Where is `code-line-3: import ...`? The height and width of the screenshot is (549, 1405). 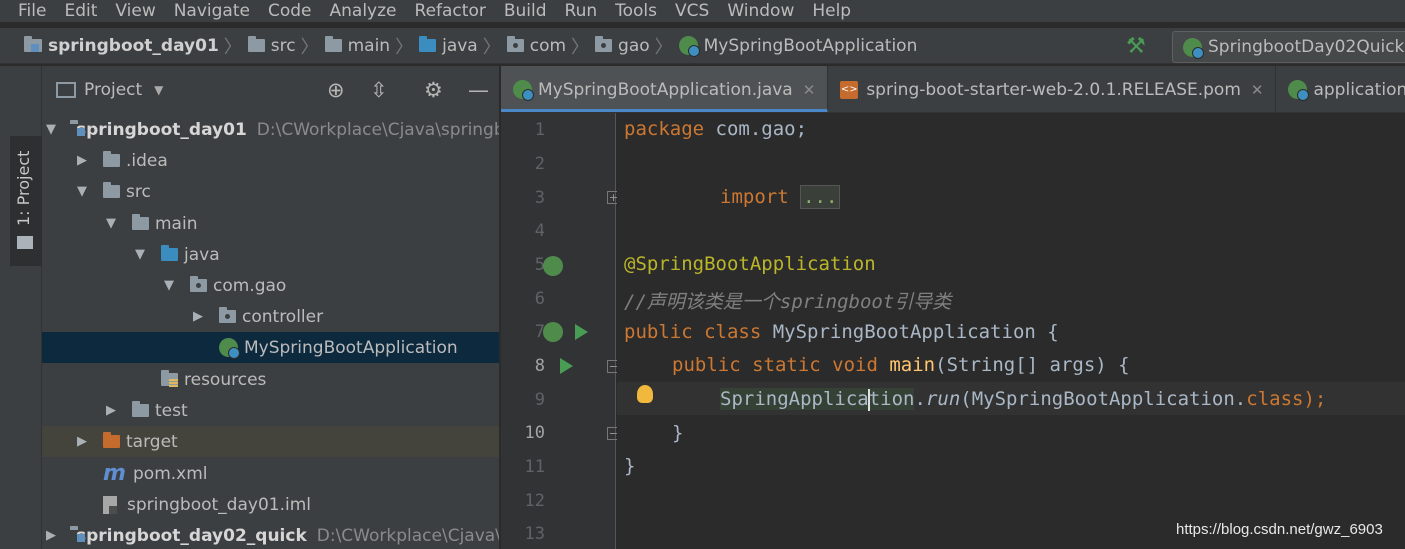 code-line-3: import ... is located at coordinates (780, 197).